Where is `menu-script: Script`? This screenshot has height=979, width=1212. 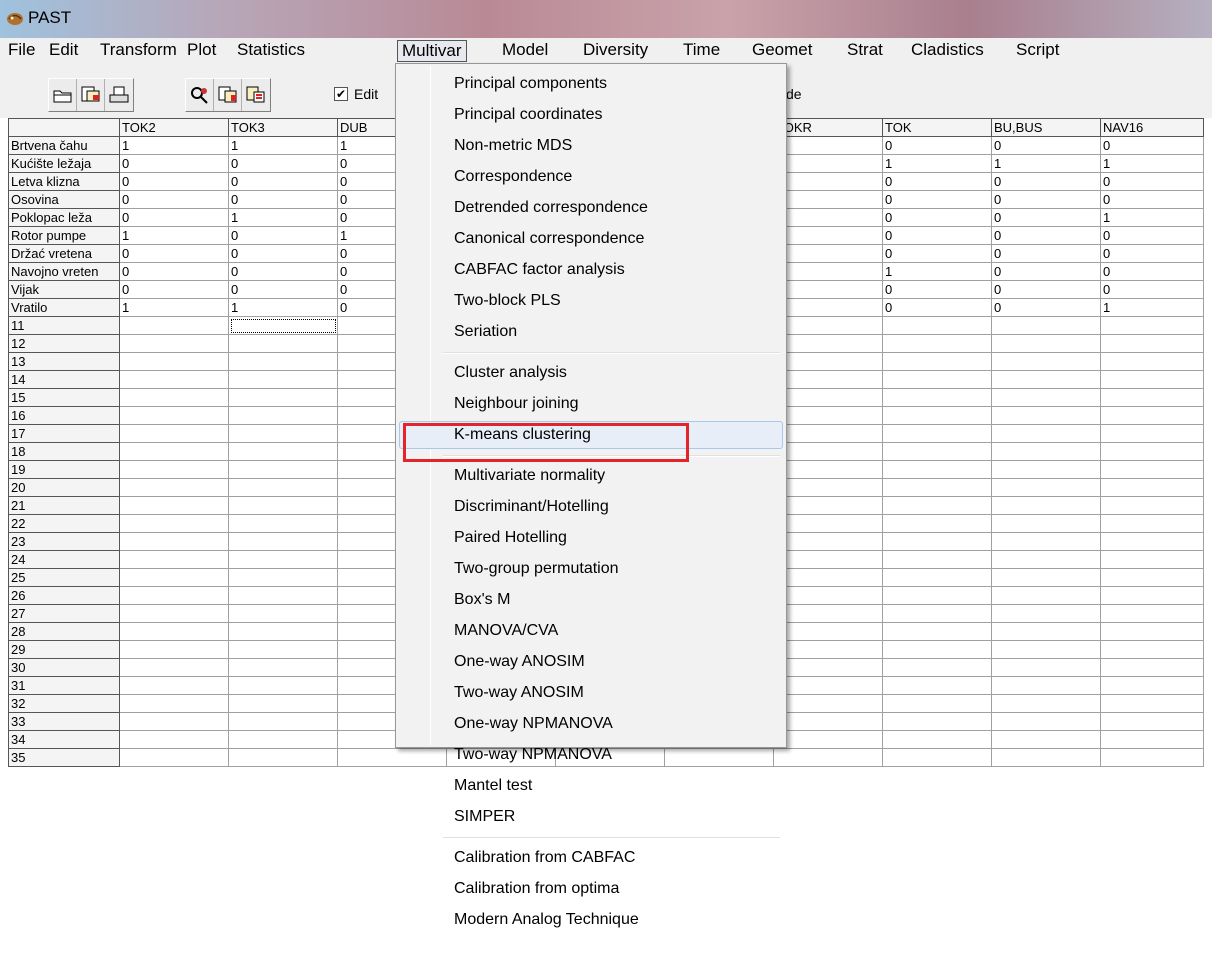
menu-script: Script is located at coordinates (1037, 51).